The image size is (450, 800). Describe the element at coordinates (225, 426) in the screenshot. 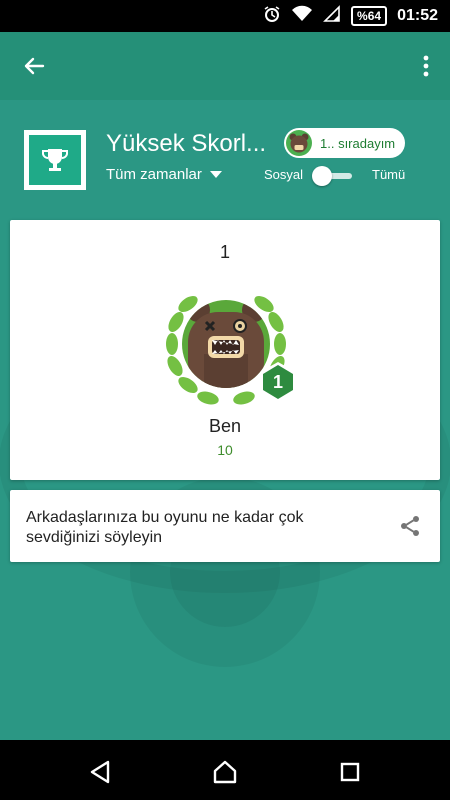

I see `player-name: Ben` at that location.